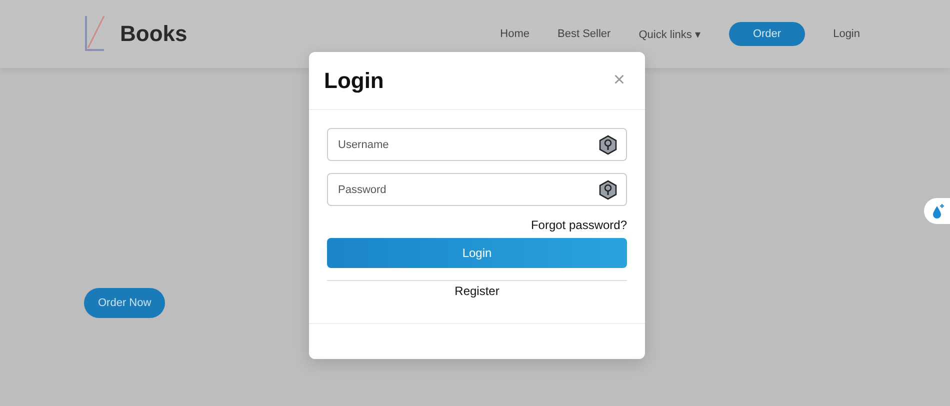  What do you see at coordinates (125, 303) in the screenshot?
I see `order-now-button: Order Now` at bounding box center [125, 303].